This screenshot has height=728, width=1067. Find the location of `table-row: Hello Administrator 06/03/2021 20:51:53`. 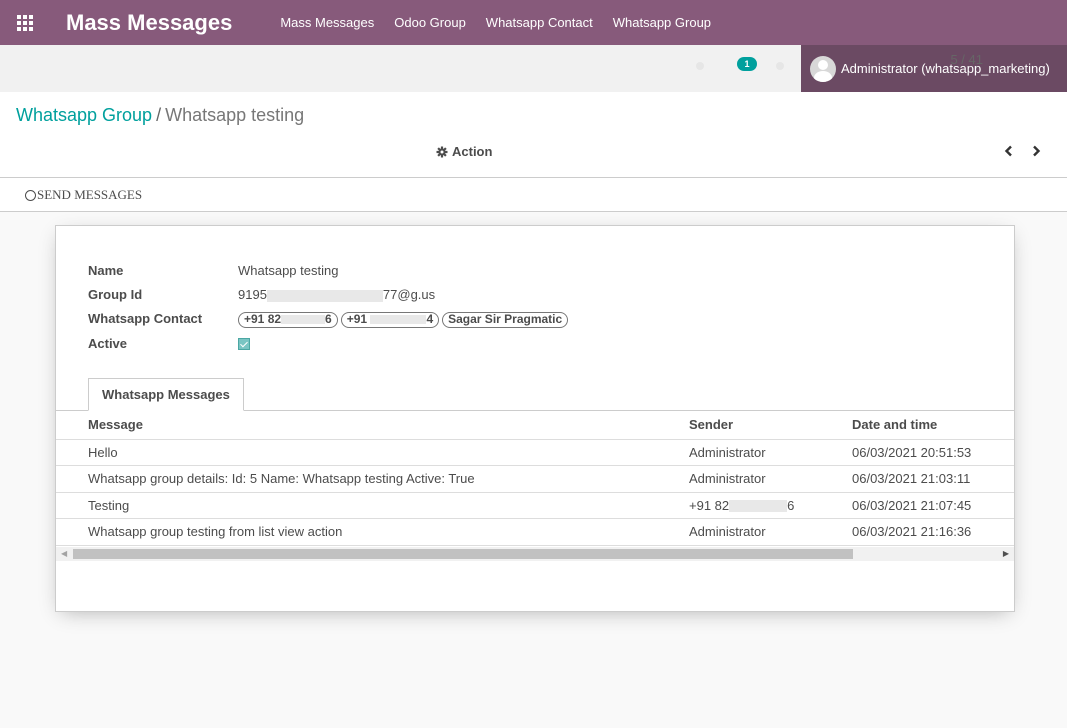

table-row: Hello Administrator 06/03/2021 20:51:53 is located at coordinates (535, 452).